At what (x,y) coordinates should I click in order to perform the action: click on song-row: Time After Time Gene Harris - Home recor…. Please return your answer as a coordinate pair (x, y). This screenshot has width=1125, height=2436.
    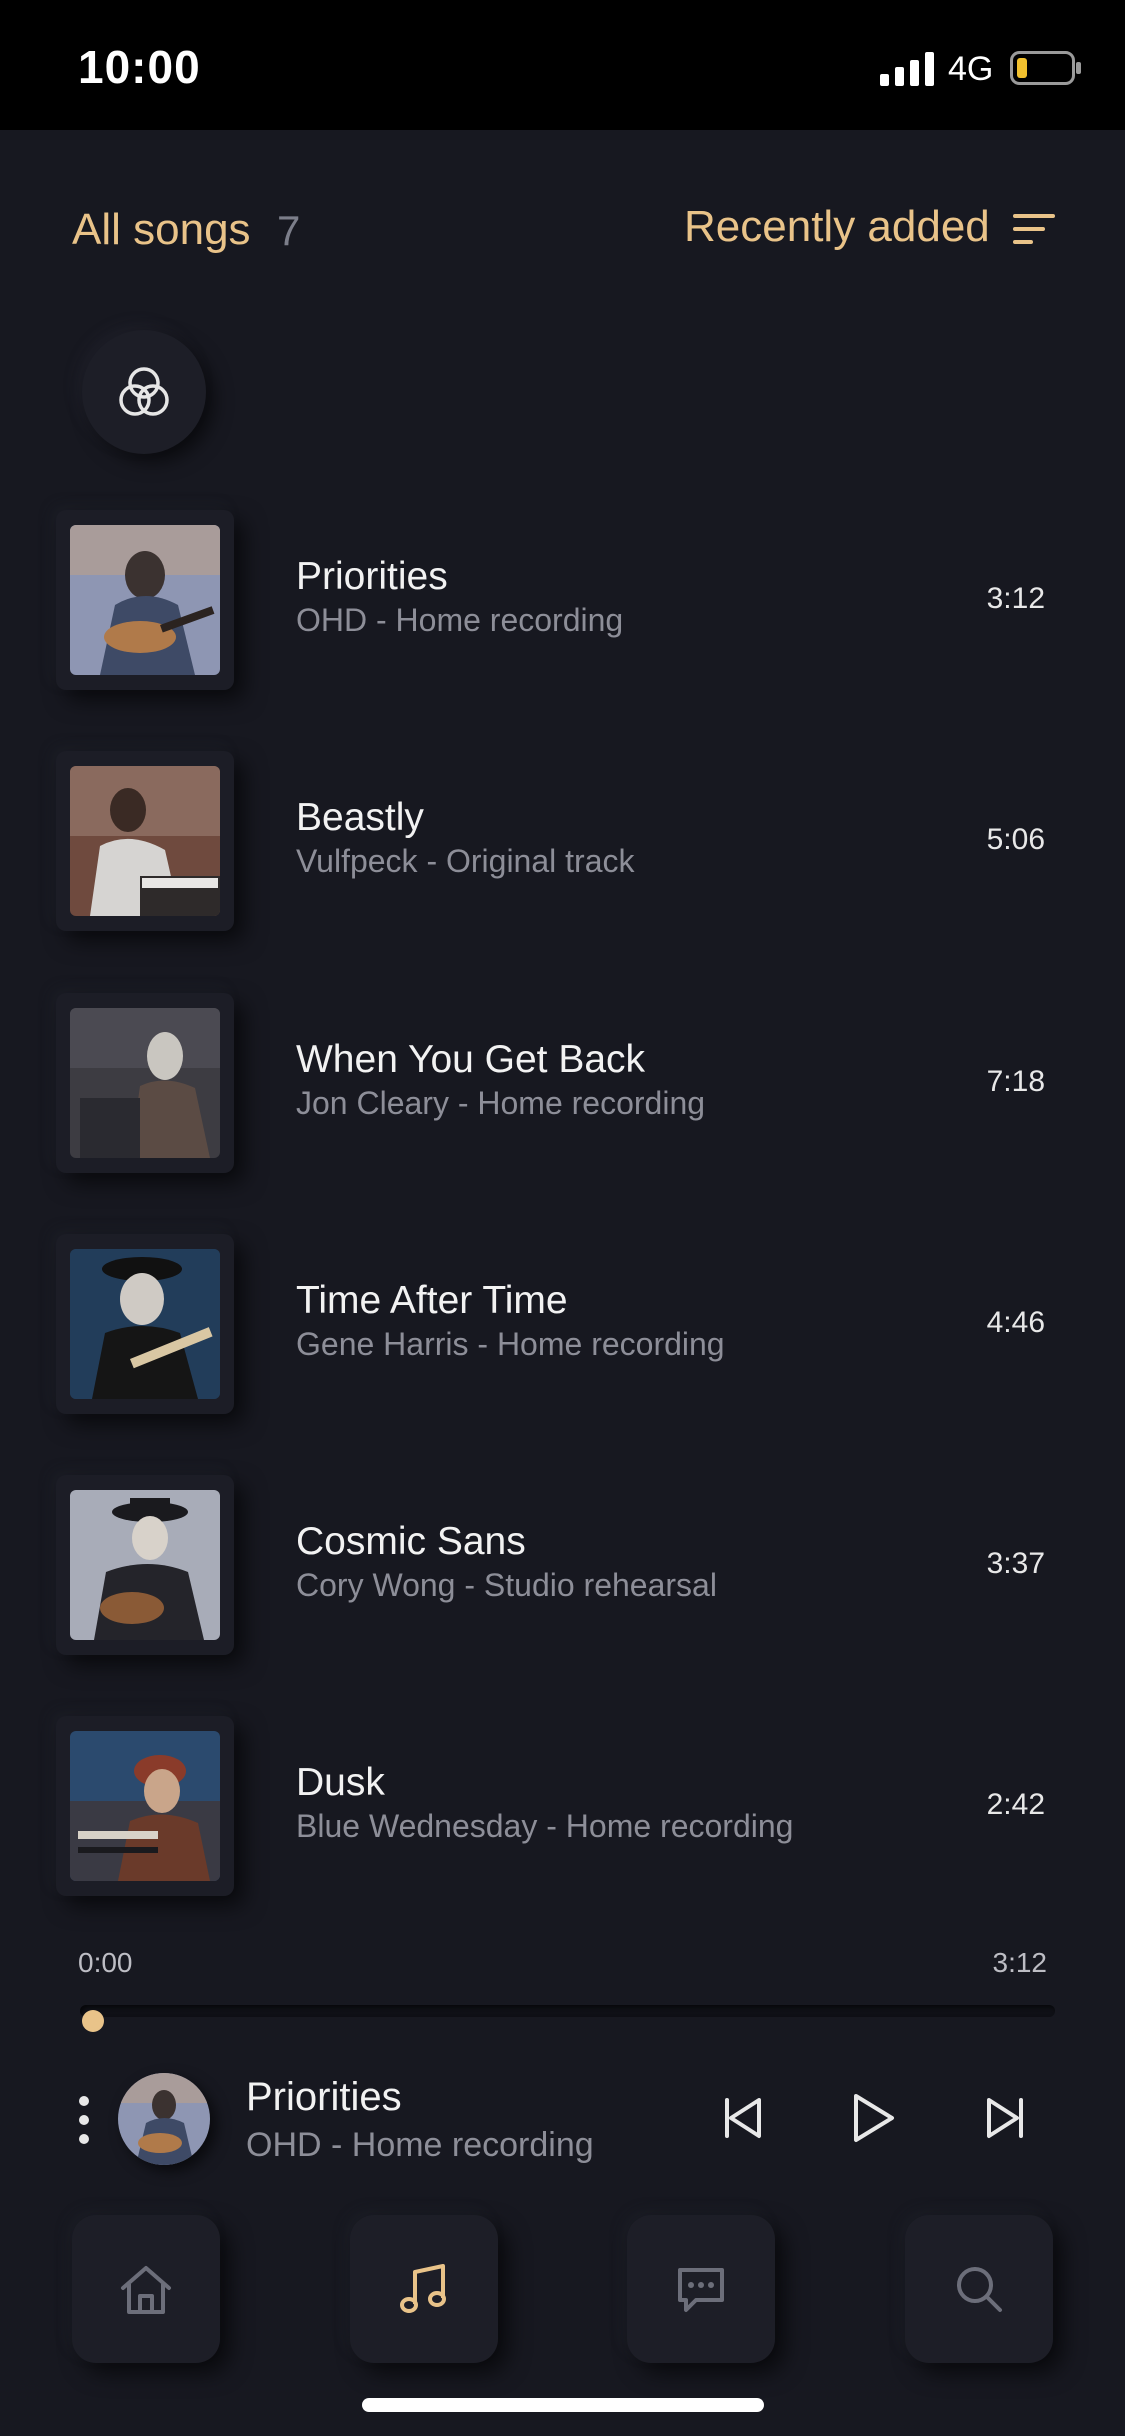
    Looking at the image, I should click on (562, 1324).